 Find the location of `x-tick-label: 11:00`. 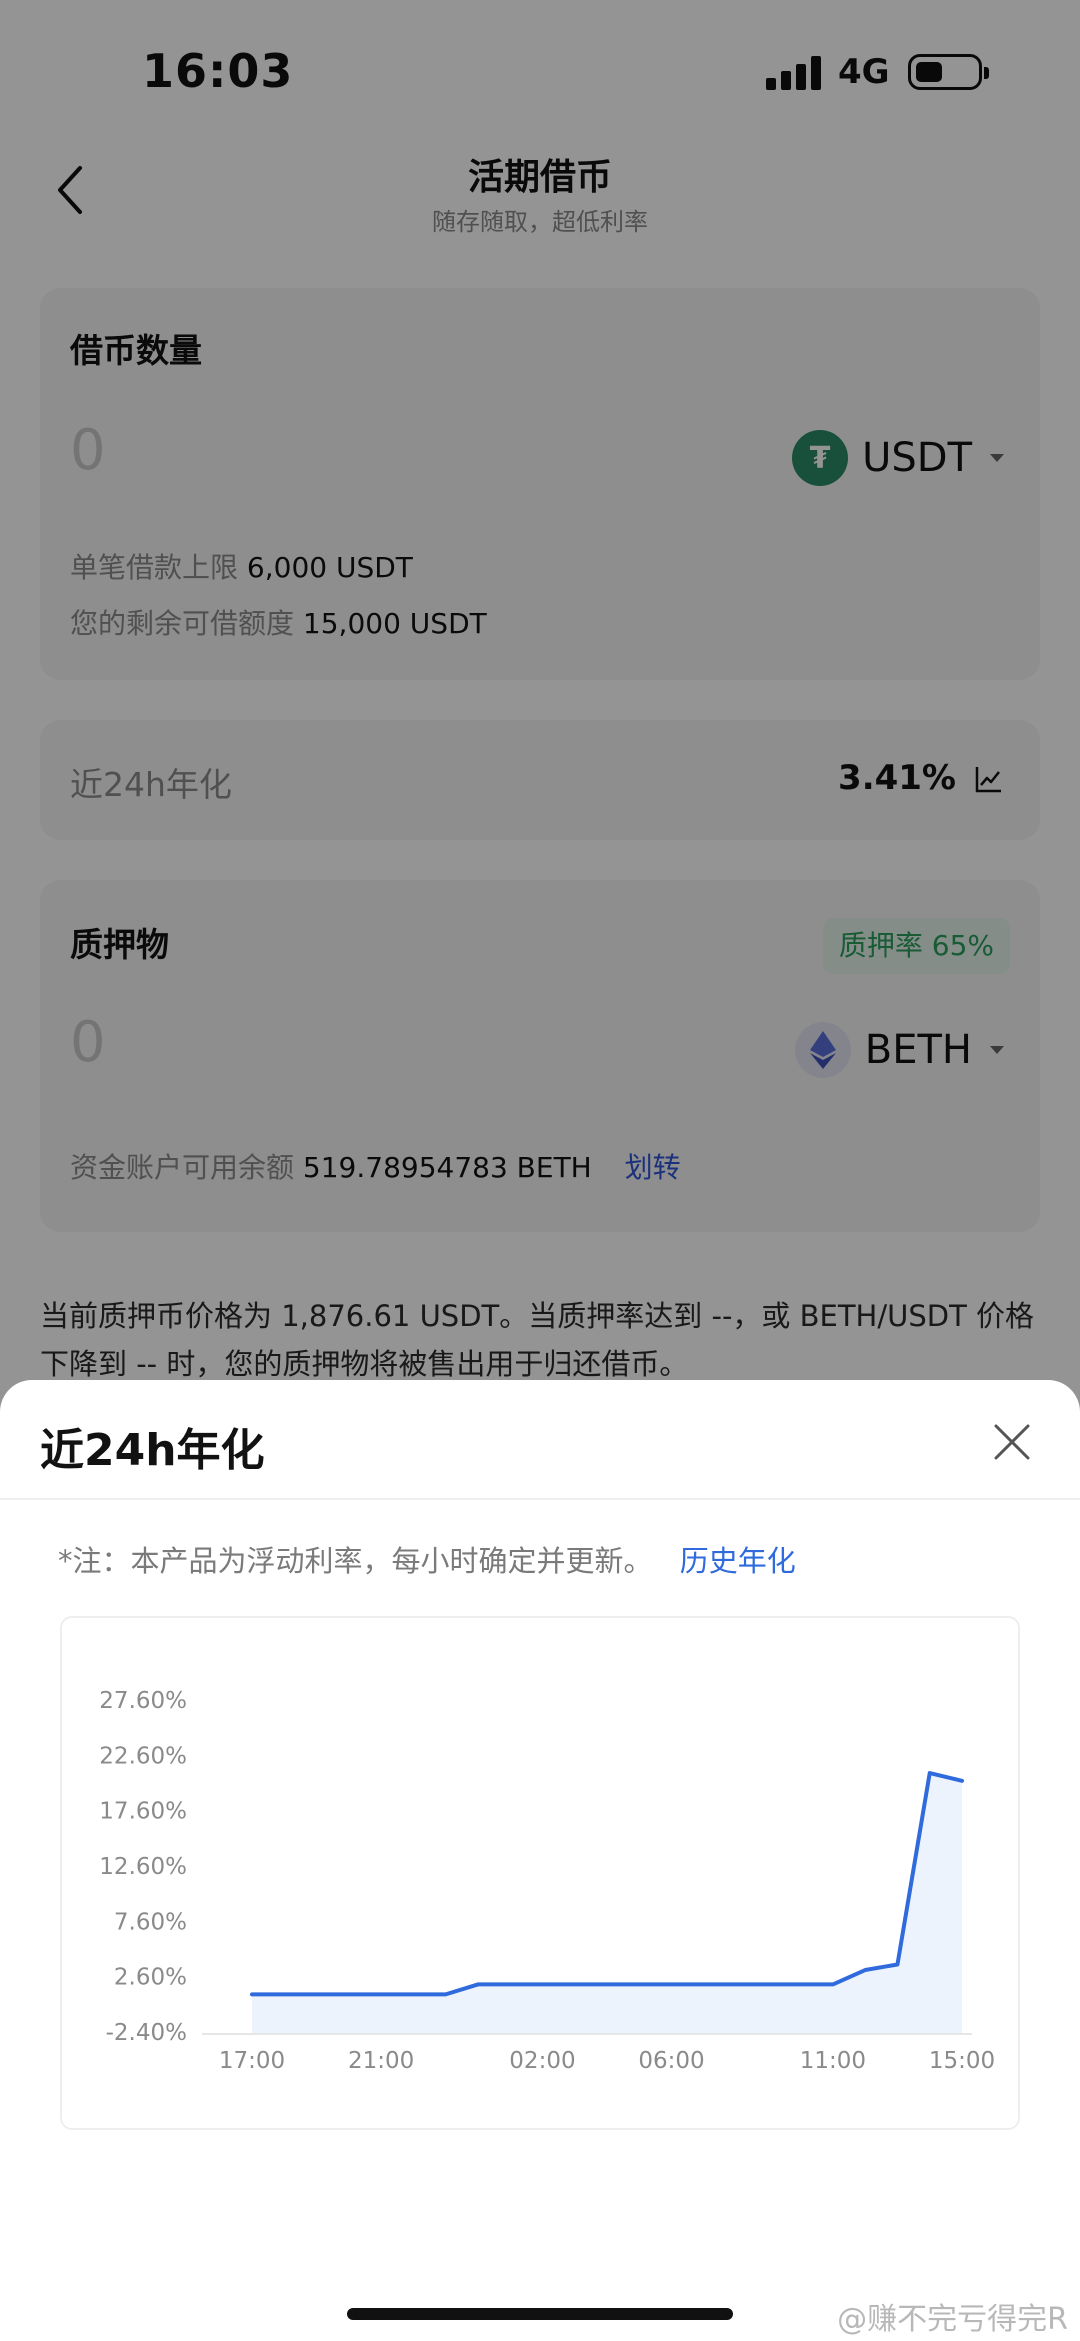

x-tick-label: 11:00 is located at coordinates (833, 2061).